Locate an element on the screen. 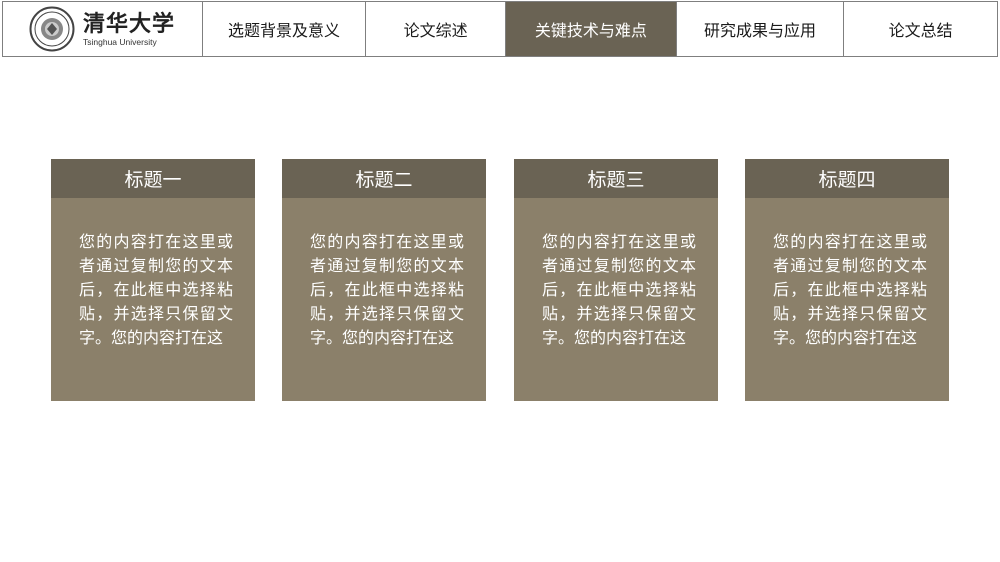 The height and width of the screenshot is (562, 1000). card-title: 标题一 is located at coordinates (153, 178).